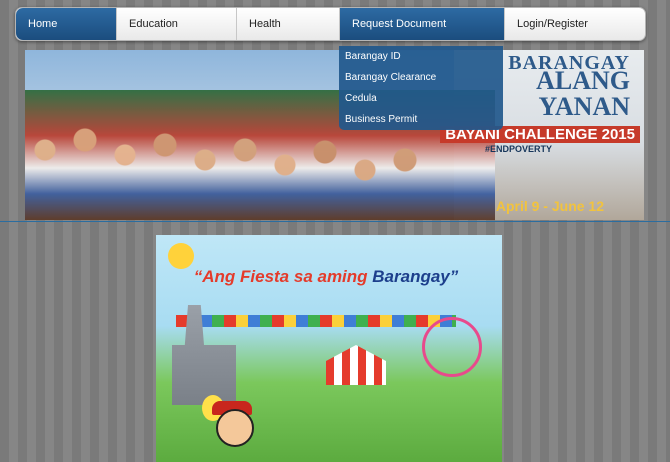 The image size is (670, 462). I want to click on poster-title: “Ang Fiesta sa aming Barangay”, so click(326, 277).